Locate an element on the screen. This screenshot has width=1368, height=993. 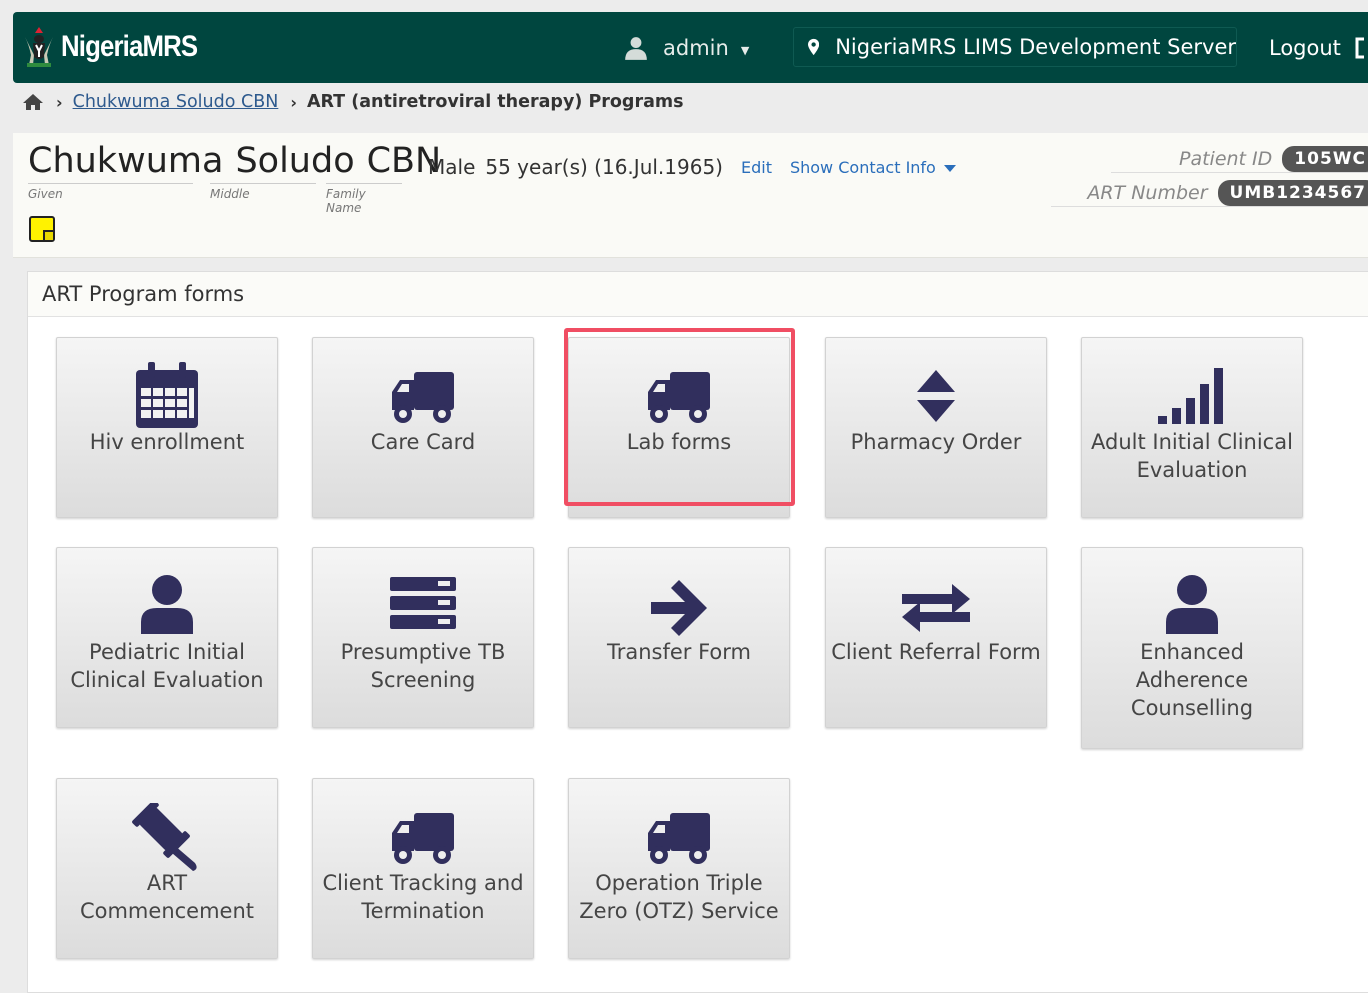
show-contact-label: Show Contact Info is located at coordinates (862, 167).